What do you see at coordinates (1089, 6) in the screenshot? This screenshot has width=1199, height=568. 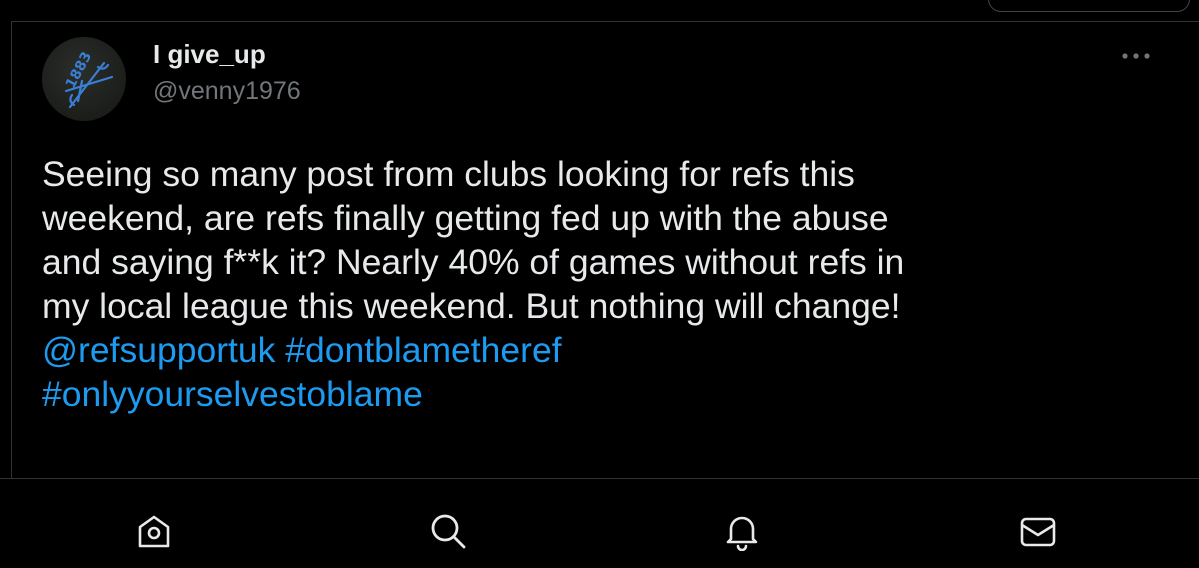 I see `top-pill-button` at bounding box center [1089, 6].